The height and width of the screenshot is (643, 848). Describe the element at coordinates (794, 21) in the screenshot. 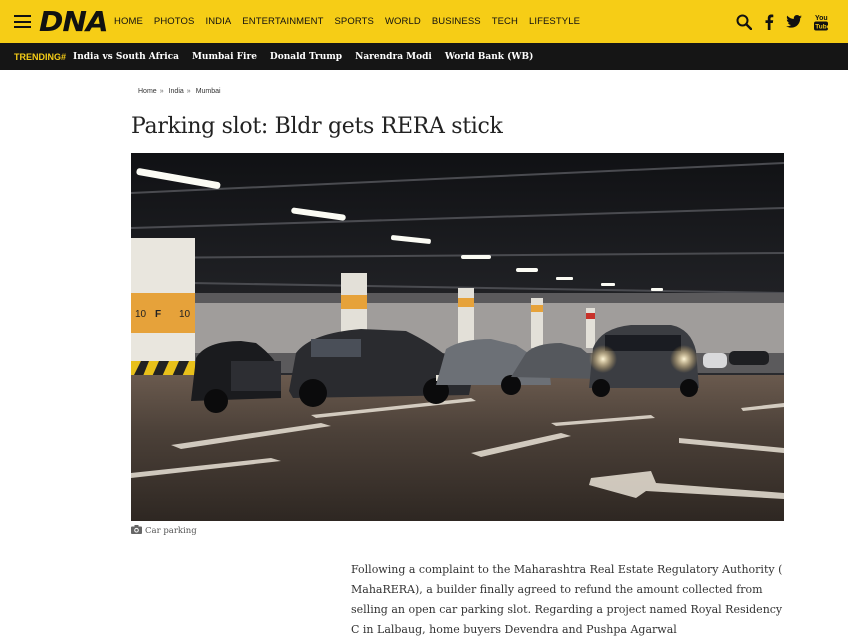

I see `twitter-icon` at that location.